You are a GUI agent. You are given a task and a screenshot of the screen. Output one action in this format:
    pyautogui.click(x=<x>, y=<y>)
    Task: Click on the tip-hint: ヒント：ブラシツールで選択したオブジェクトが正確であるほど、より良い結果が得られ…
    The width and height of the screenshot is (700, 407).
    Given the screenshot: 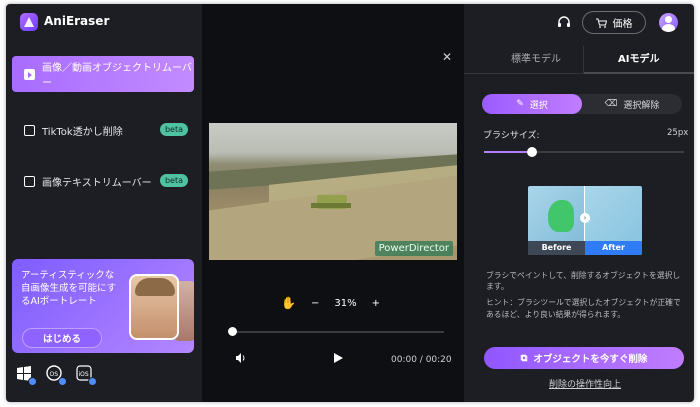 What is the action you would take?
    pyautogui.click(x=583, y=308)
    